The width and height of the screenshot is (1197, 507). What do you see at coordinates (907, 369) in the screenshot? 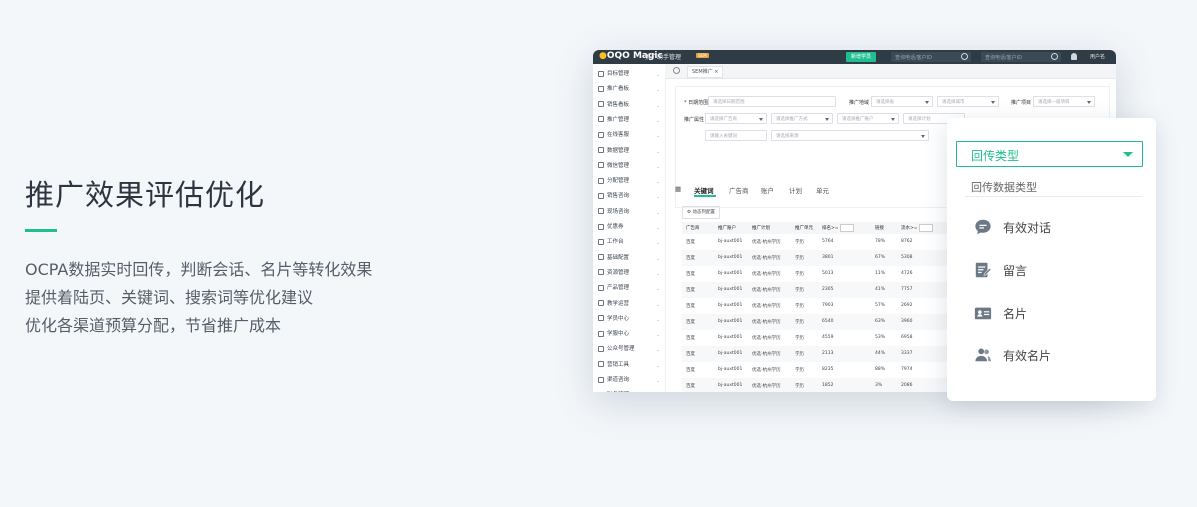
I see `table-cell: 7974` at bounding box center [907, 369].